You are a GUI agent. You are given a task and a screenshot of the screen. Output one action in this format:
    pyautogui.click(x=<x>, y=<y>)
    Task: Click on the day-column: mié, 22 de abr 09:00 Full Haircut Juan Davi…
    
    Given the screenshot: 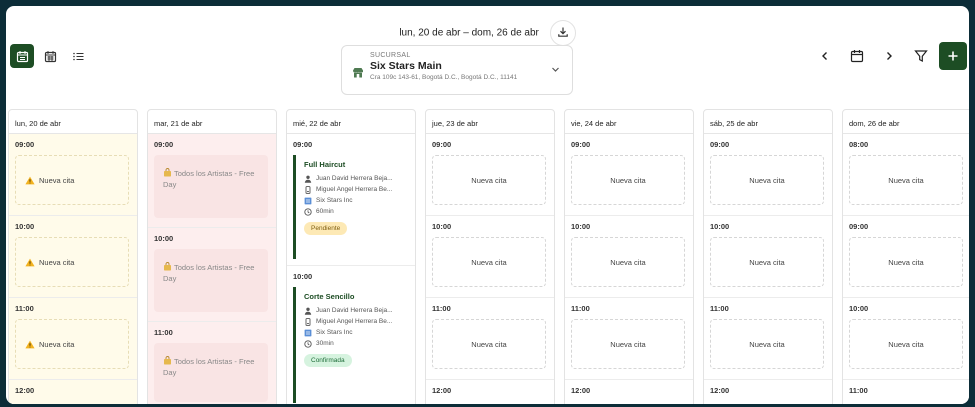 What is the action you would take?
    pyautogui.click(x=351, y=256)
    